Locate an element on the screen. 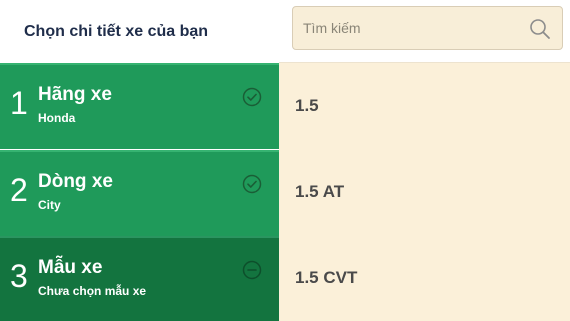 This screenshot has height=321, width=570. step-number: 2 is located at coordinates (19, 190).